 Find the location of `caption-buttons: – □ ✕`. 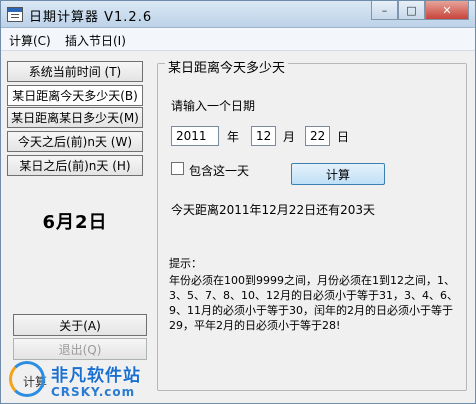

caption-buttons: – □ ✕ is located at coordinates (420, 11).